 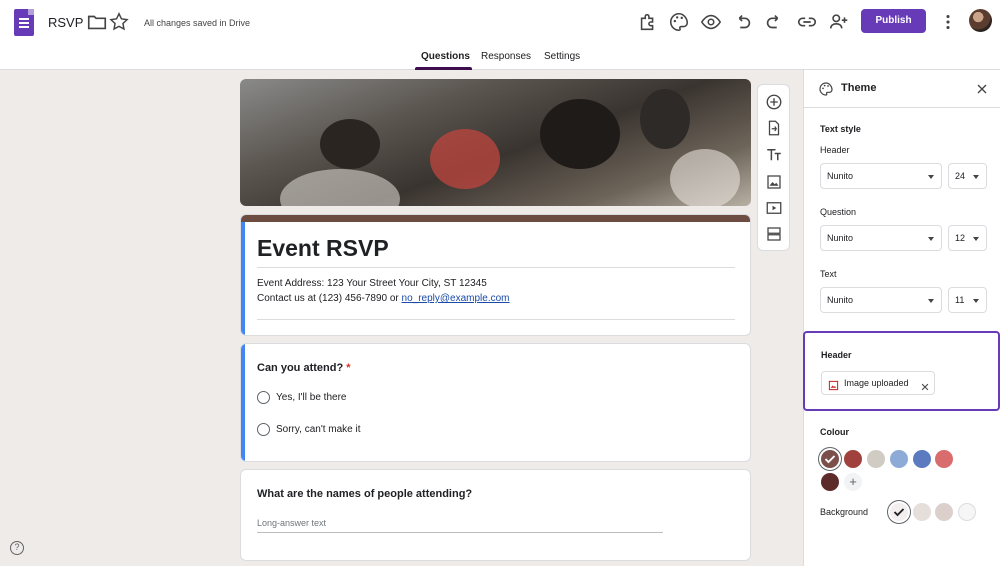 What do you see at coordinates (980, 20) in the screenshot?
I see `account-avatar` at bounding box center [980, 20].